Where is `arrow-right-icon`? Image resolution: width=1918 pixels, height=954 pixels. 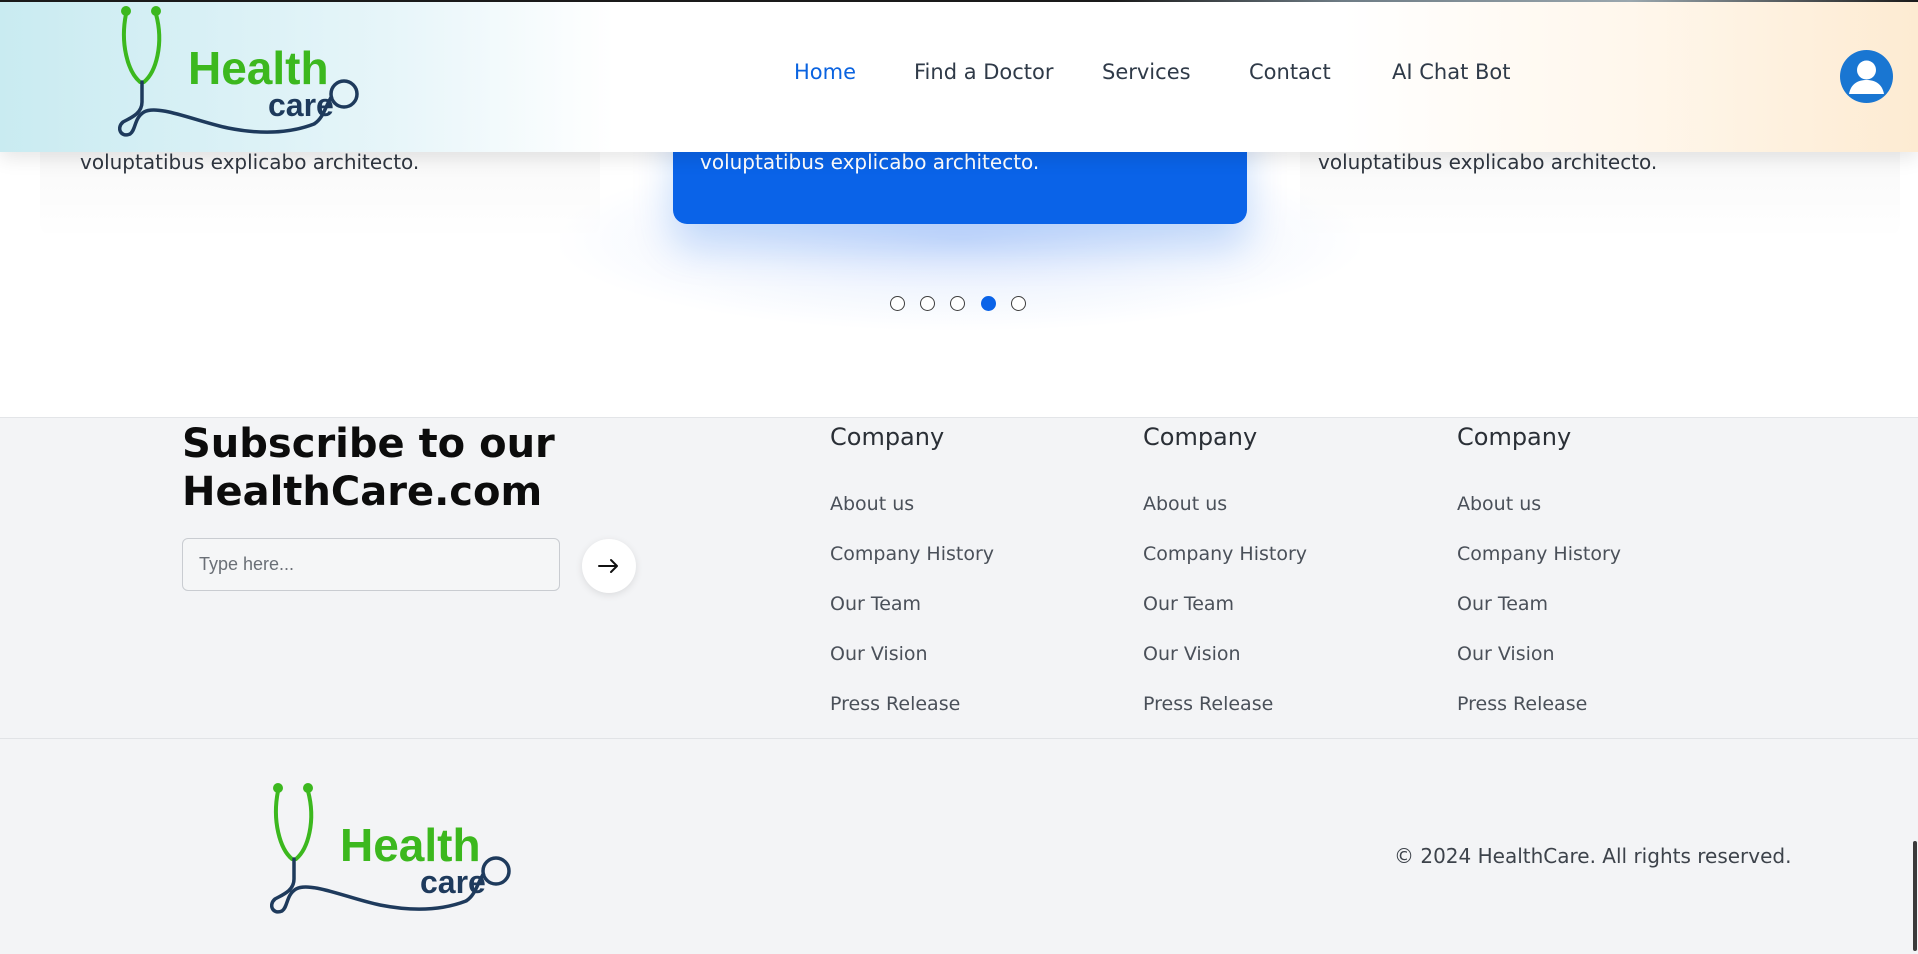 arrow-right-icon is located at coordinates (608, 566).